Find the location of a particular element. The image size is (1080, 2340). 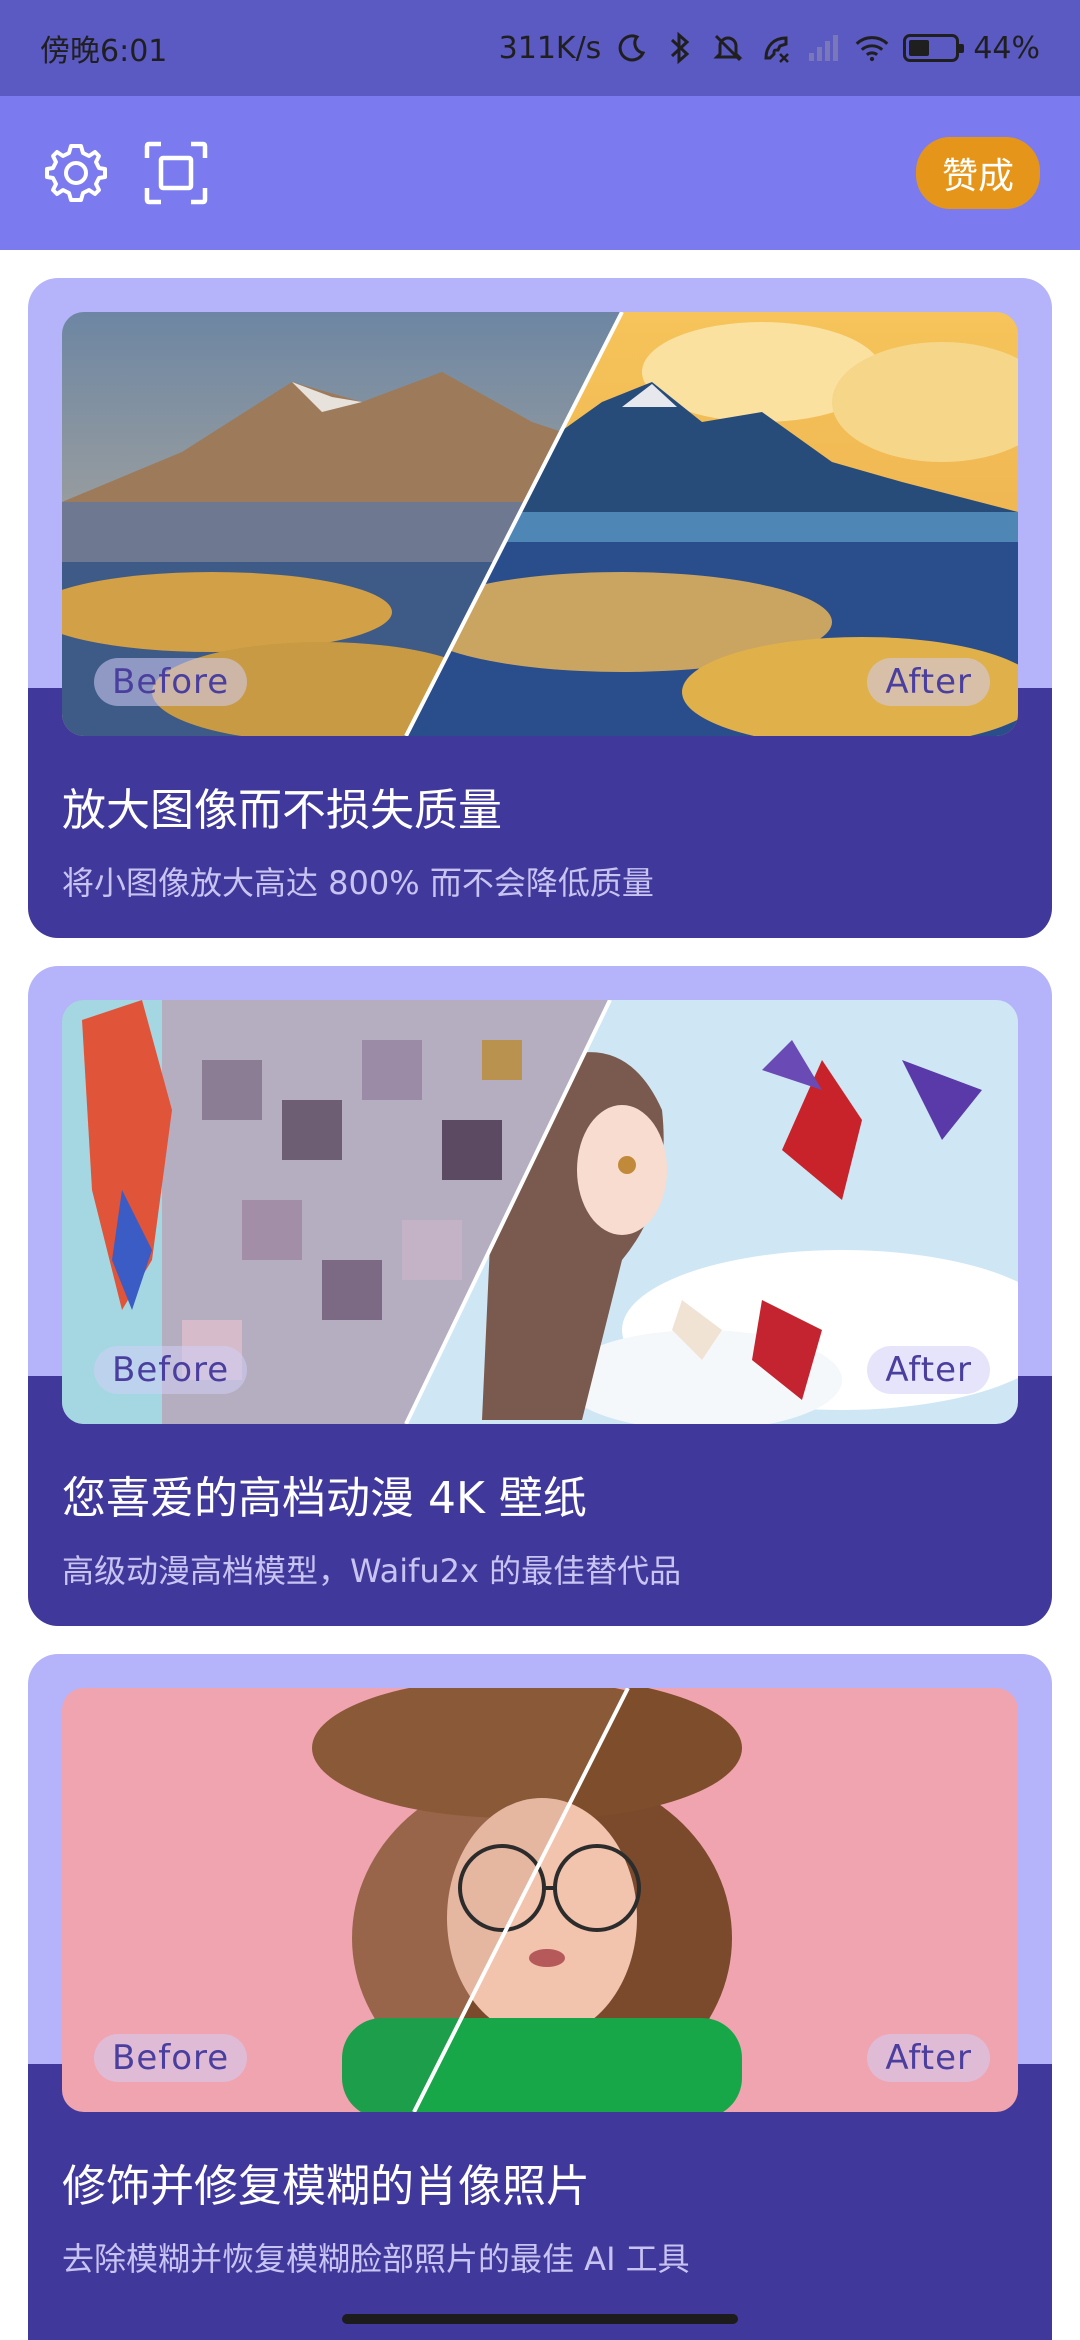

network-speed: 311K/s is located at coordinates (550, 48).